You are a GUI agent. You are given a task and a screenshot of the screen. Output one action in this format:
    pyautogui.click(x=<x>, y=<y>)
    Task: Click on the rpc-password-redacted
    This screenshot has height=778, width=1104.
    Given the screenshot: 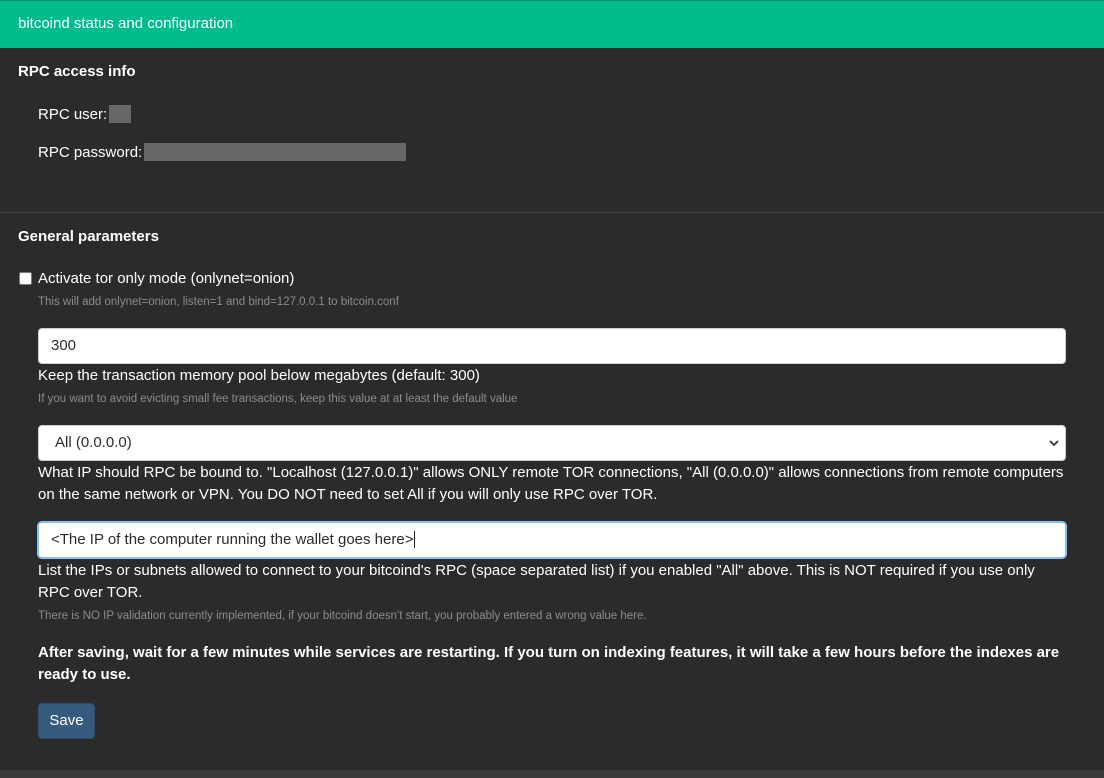 What is the action you would take?
    pyautogui.click(x=275, y=152)
    